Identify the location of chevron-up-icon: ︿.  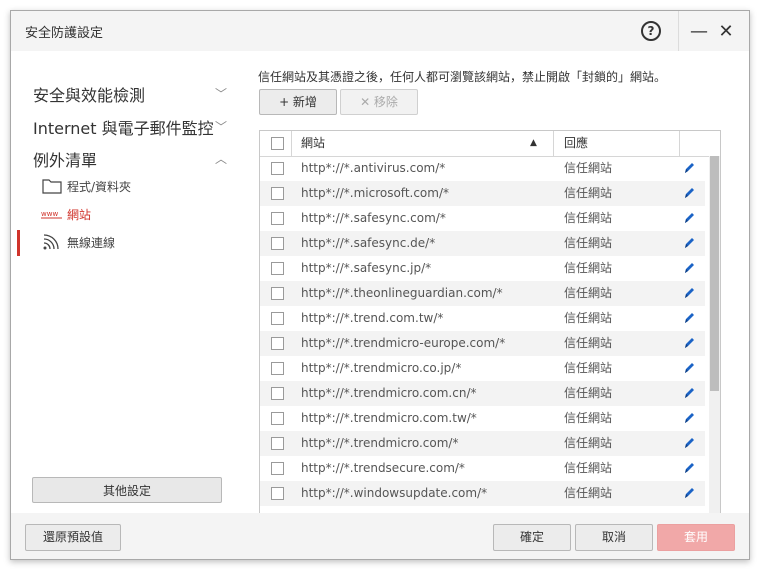
(220, 159).